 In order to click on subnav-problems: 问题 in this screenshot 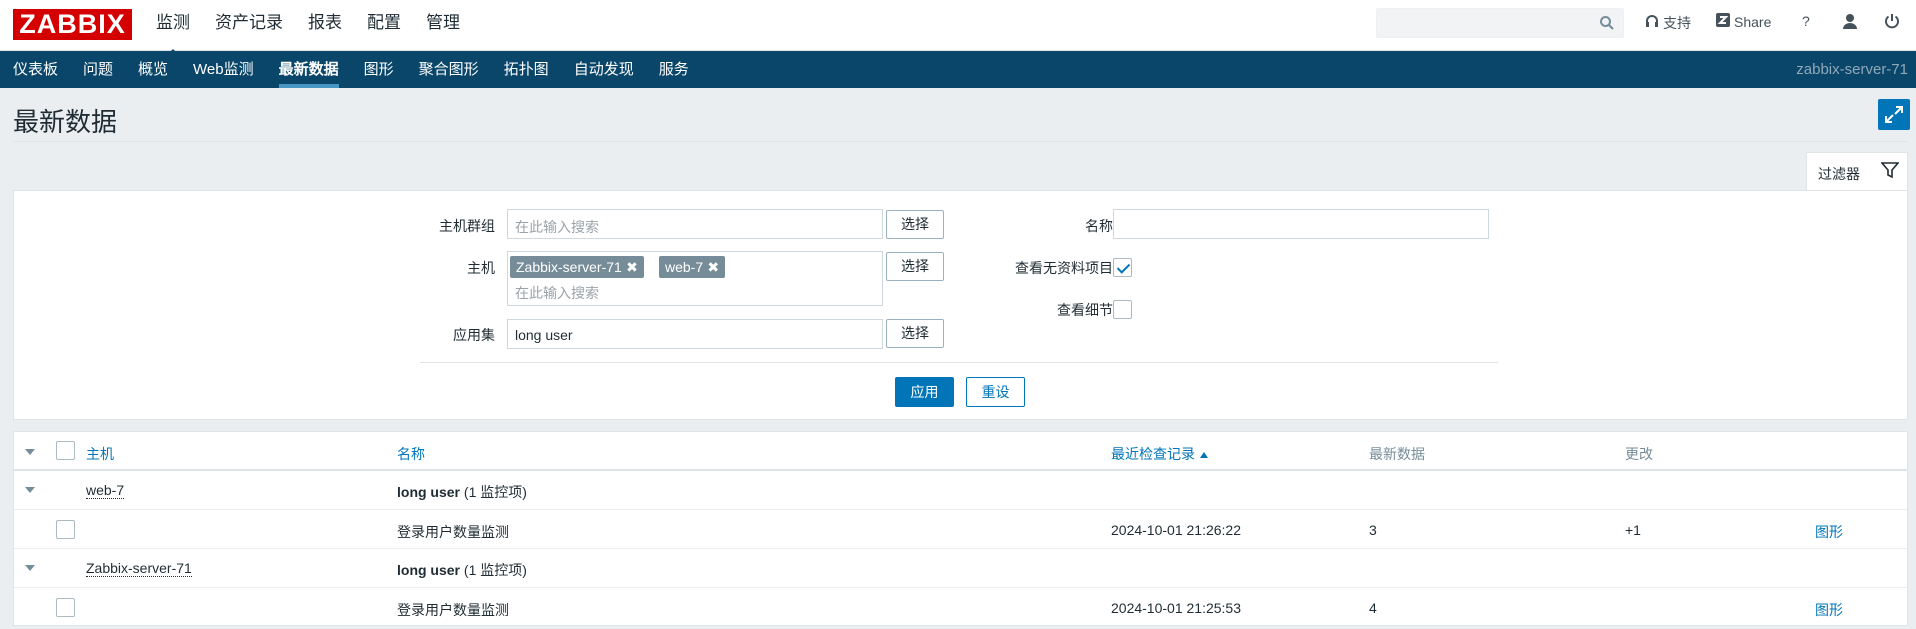, I will do `click(98, 69)`.